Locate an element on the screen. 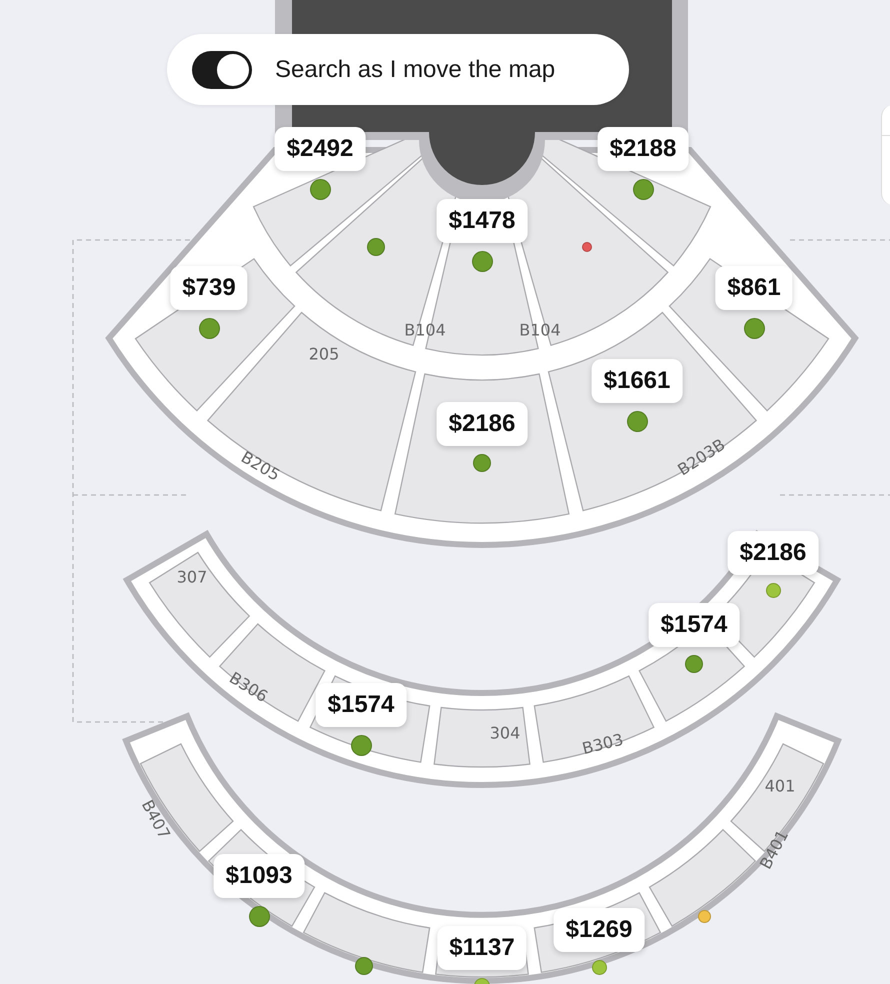 The width and height of the screenshot is (890, 984). section-label: 304 is located at coordinates (505, 732).